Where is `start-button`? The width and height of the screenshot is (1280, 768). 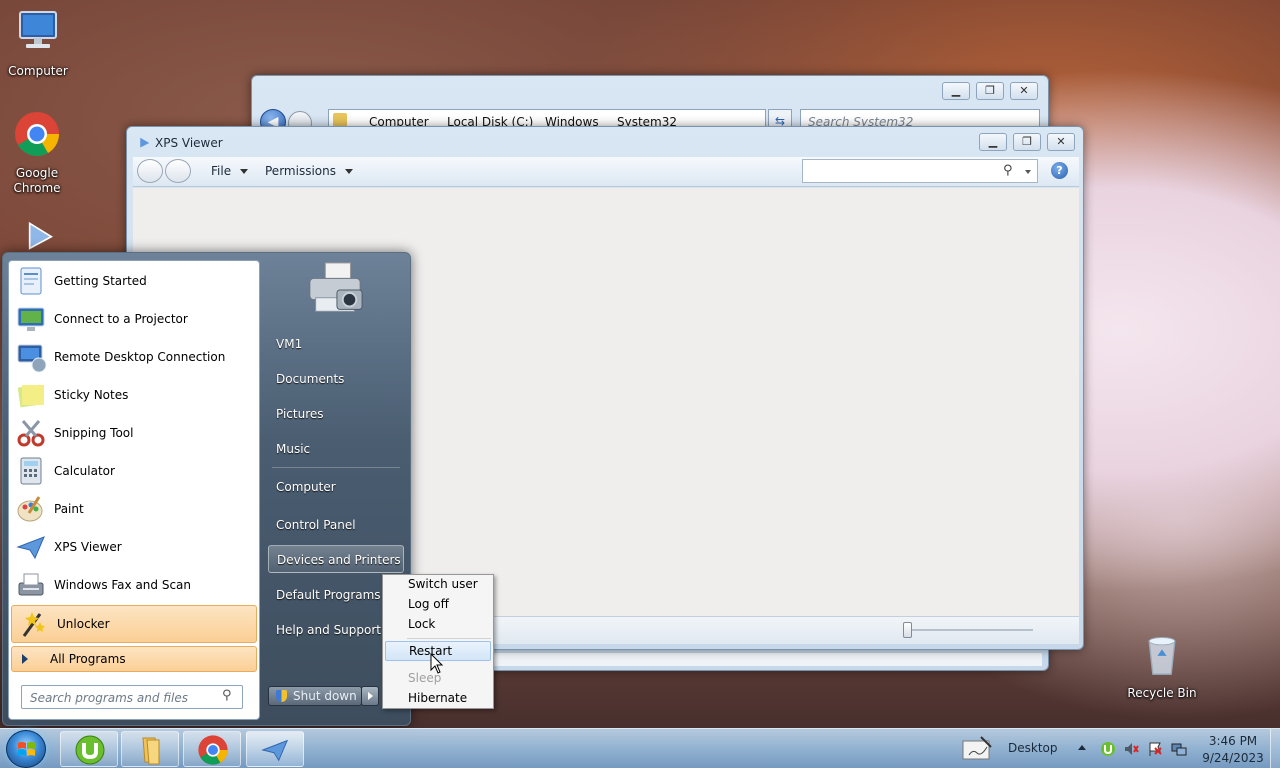
start-button is located at coordinates (26, 749).